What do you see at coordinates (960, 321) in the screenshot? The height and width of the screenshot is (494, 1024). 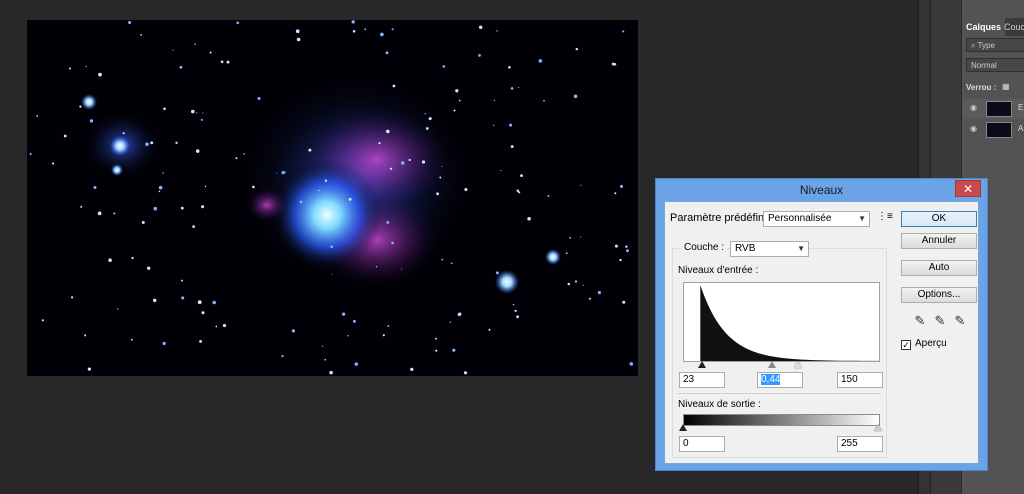 I see `white-eyedropper-icon: ✎` at bounding box center [960, 321].